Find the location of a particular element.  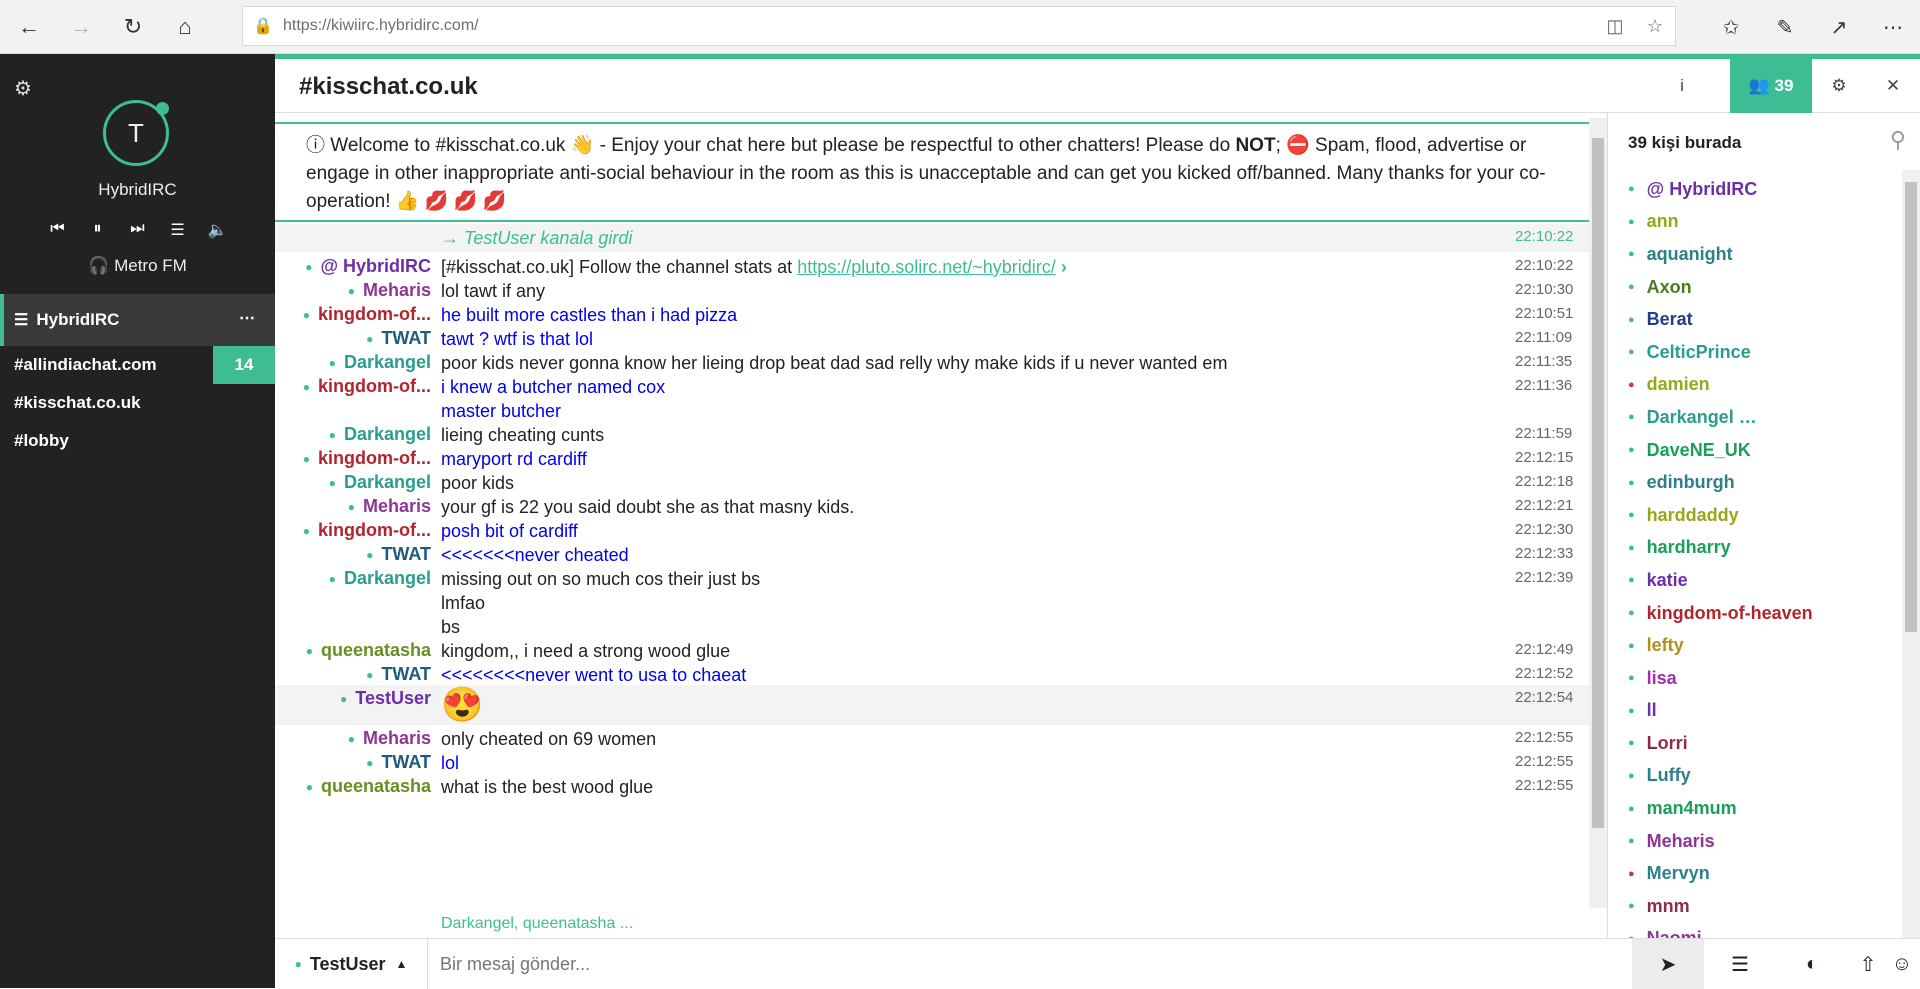

user-list-item: ● Meharis is located at coordinates (1758, 841).